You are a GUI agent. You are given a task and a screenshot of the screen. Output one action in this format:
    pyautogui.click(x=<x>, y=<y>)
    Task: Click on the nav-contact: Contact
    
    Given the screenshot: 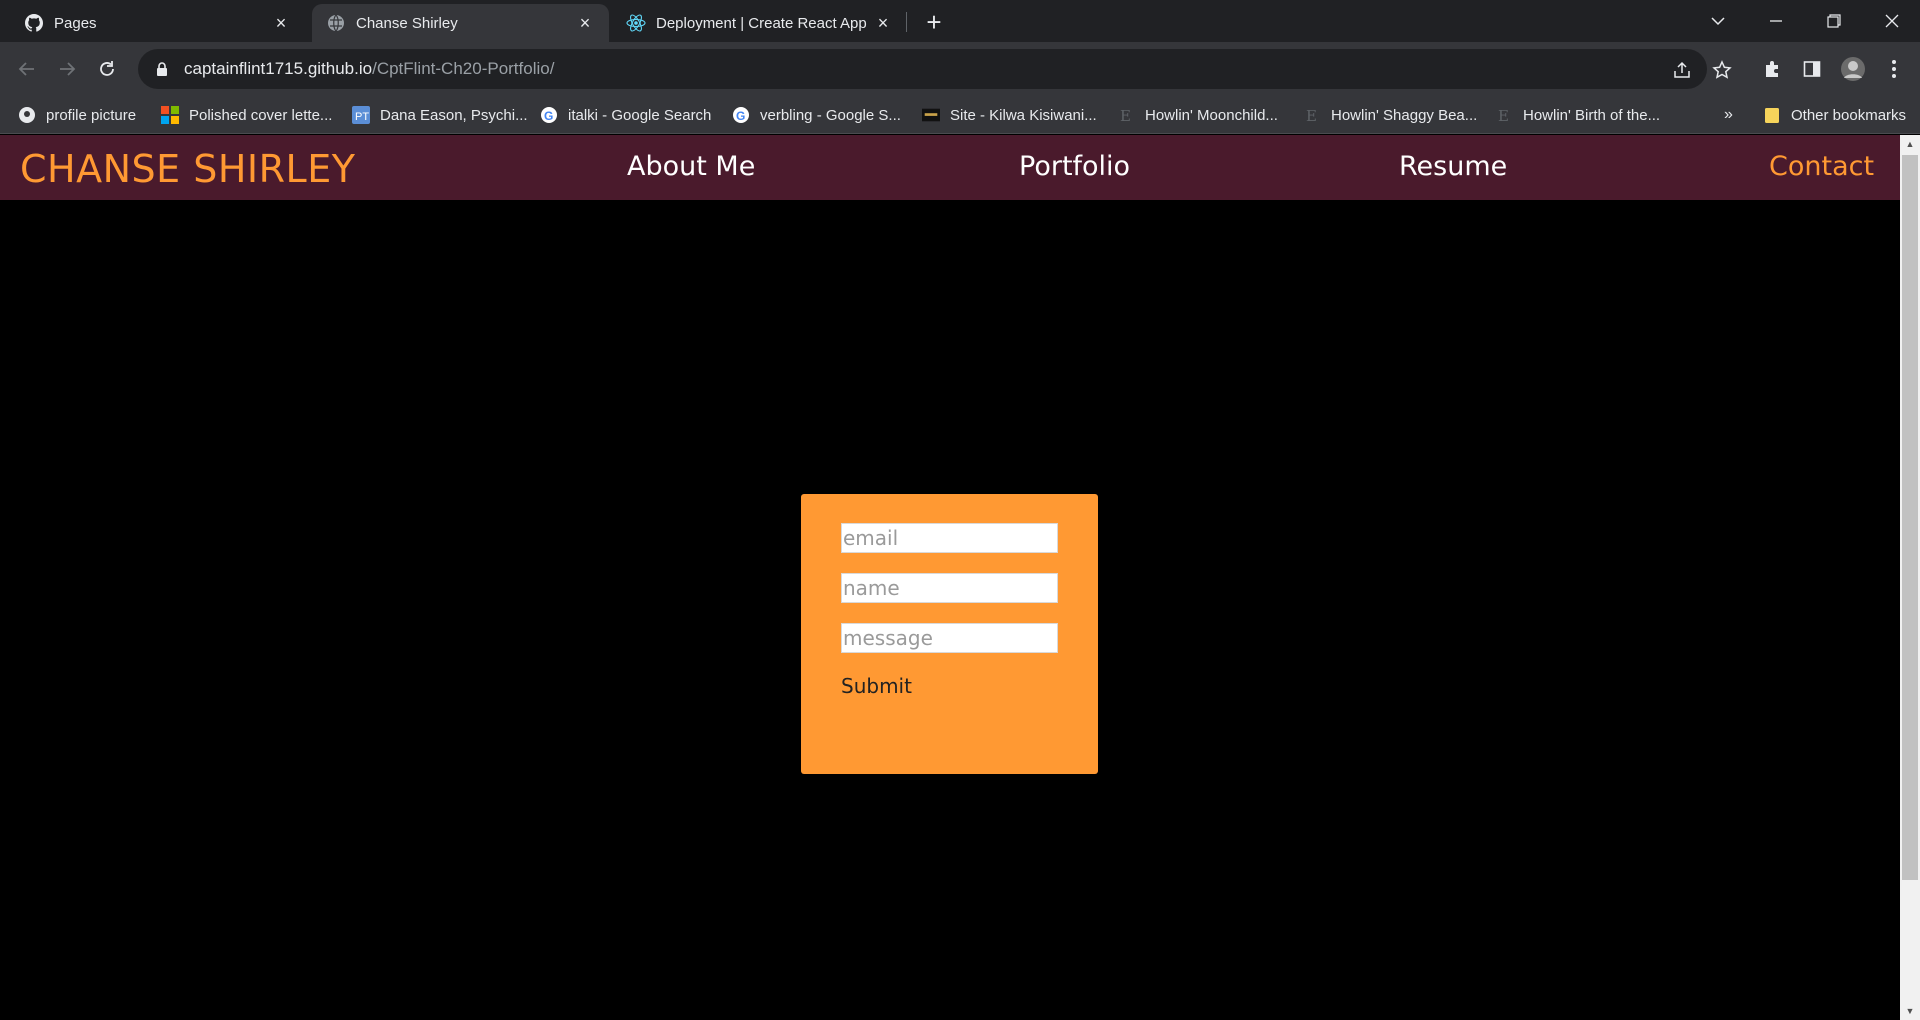 What is the action you would take?
    pyautogui.click(x=1821, y=166)
    